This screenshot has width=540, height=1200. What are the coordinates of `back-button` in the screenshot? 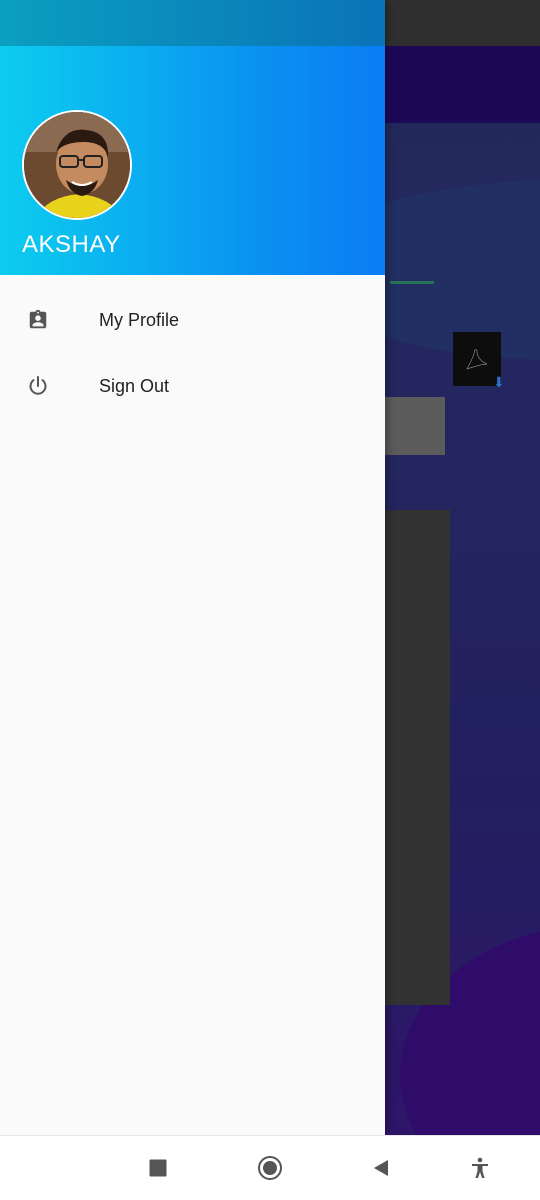 It's located at (381, 1168).